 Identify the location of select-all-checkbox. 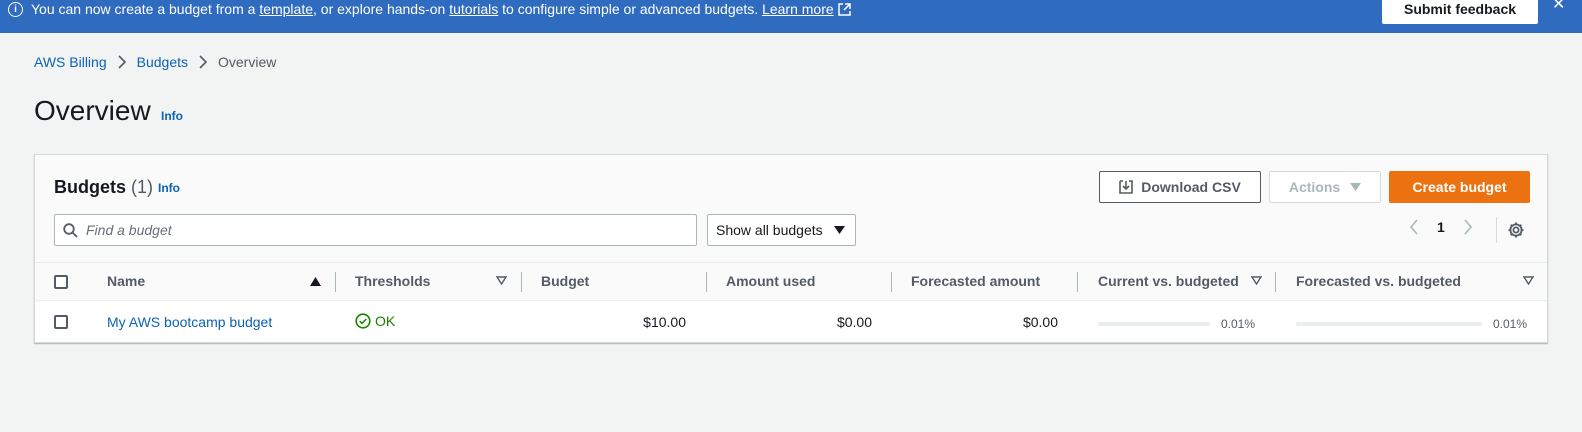
(61, 282).